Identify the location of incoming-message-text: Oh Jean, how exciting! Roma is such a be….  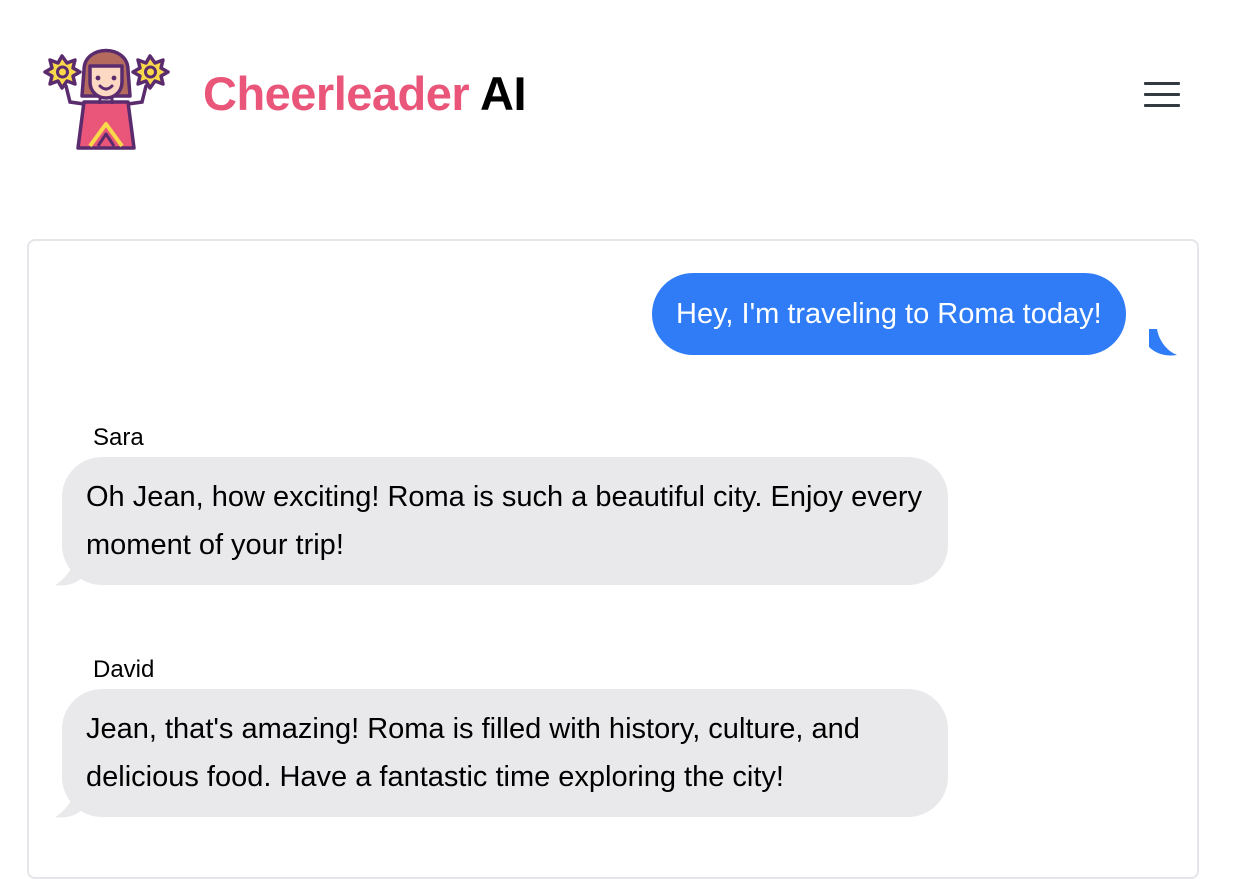
(504, 521).